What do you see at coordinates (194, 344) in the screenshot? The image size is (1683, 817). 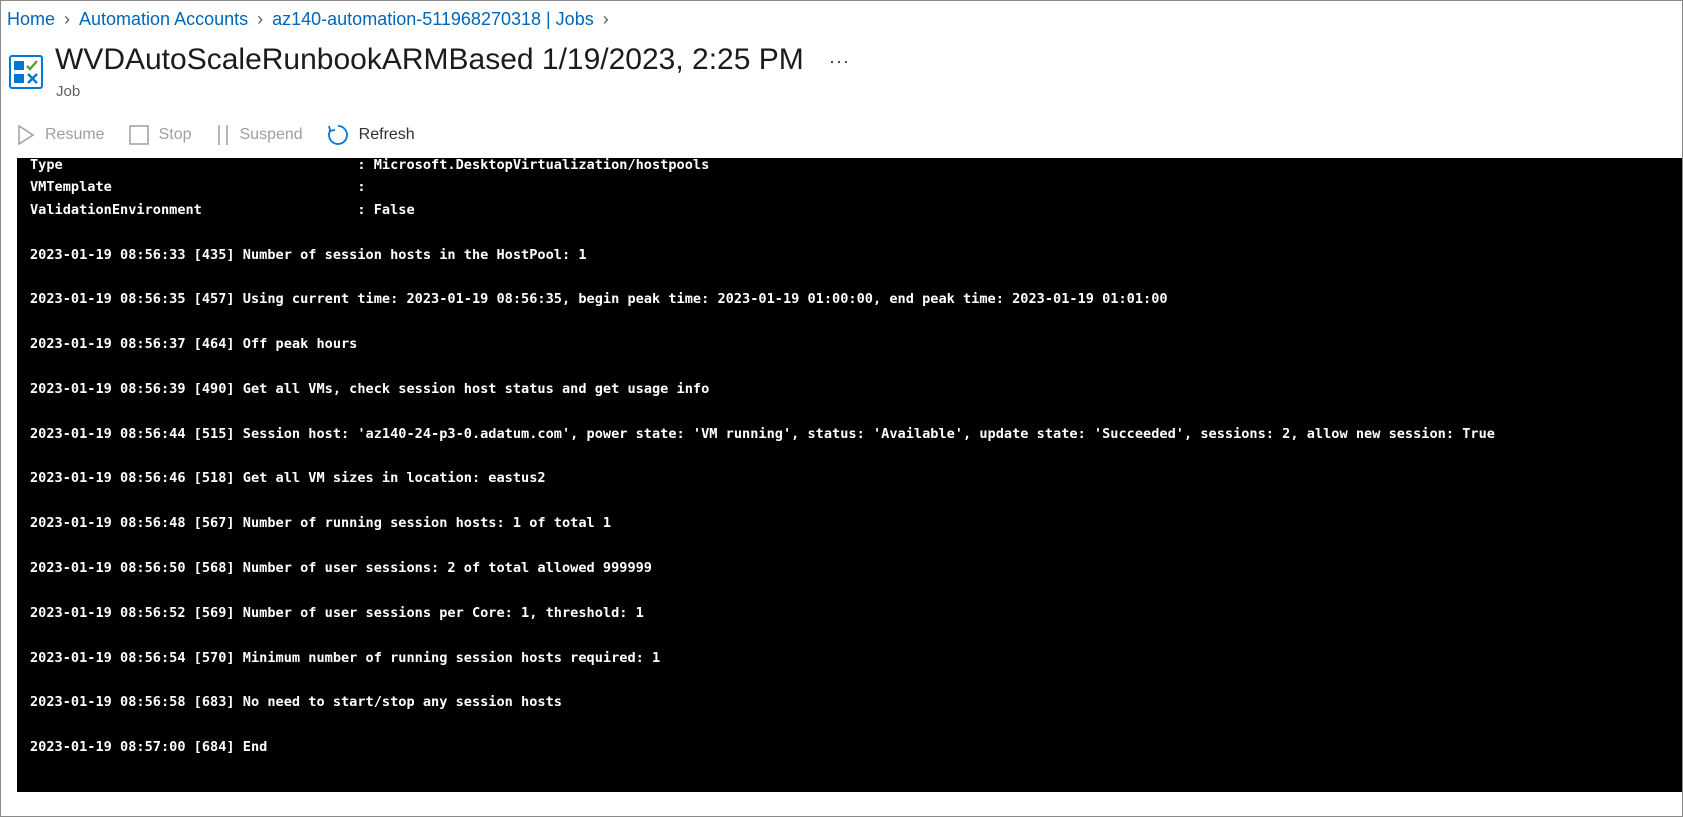 I see `console-line: 2023-01-19 08:56:37 [464] Off peak hours` at bounding box center [194, 344].